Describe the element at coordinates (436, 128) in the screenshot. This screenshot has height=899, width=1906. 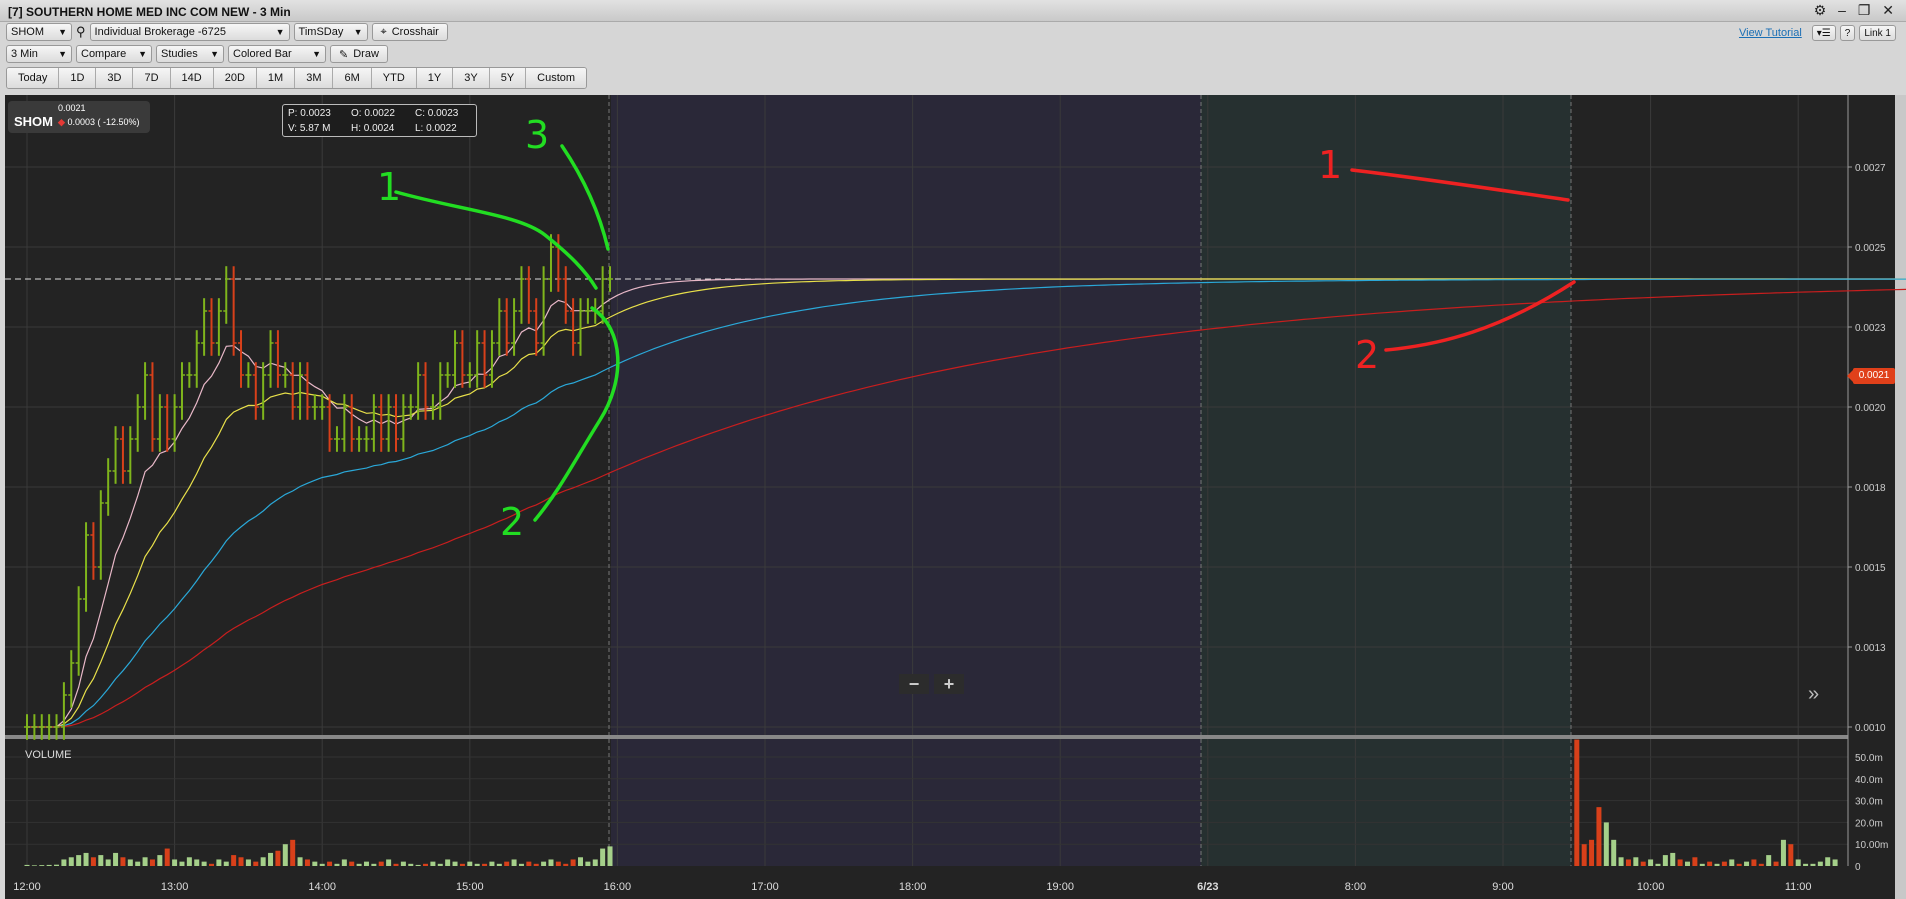
I see `ohlc-low: L: 0.0022` at that location.